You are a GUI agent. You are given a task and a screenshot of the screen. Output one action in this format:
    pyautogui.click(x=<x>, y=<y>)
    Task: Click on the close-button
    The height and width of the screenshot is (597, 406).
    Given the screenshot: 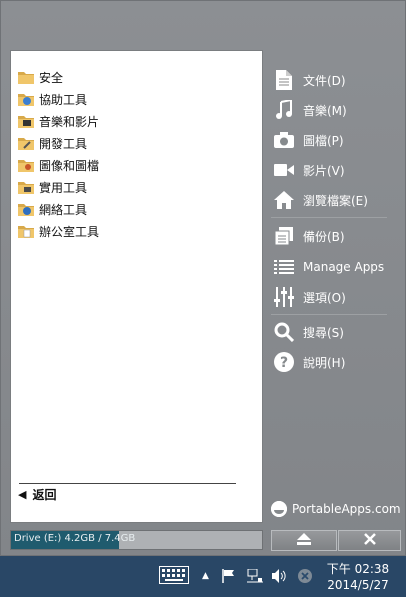 What is the action you would take?
    pyautogui.click(x=369, y=540)
    